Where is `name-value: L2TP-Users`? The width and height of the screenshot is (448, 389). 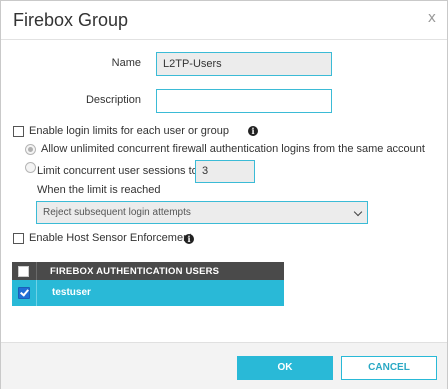
name-value: L2TP-Users is located at coordinates (192, 64).